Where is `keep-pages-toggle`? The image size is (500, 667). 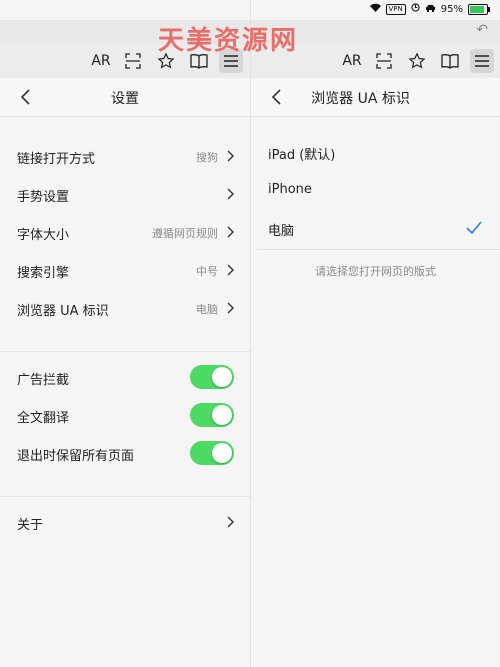
keep-pages-toggle is located at coordinates (212, 453).